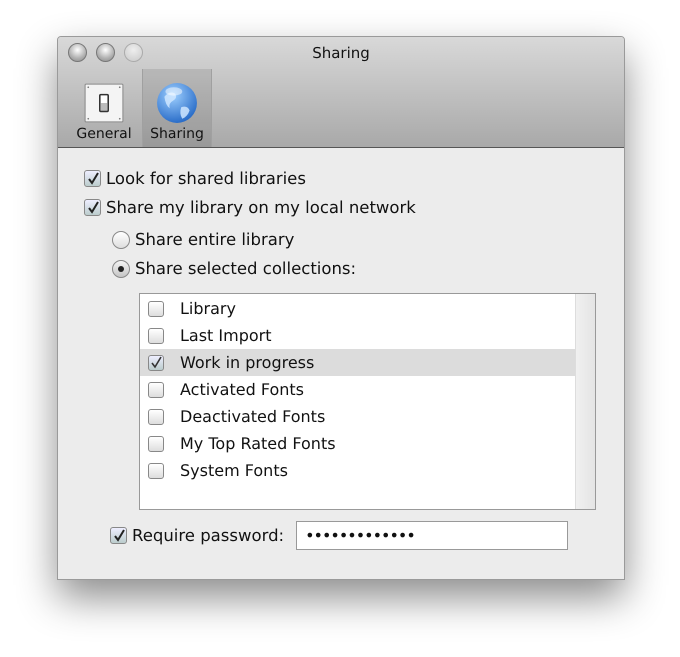  Describe the element at coordinates (357, 470) in the screenshot. I see `list-item: System Fonts` at that location.